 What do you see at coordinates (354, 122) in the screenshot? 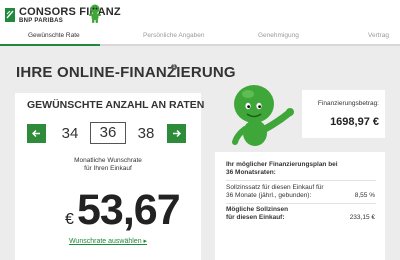
I see `financing-amount-value: 1698,97 €` at bounding box center [354, 122].